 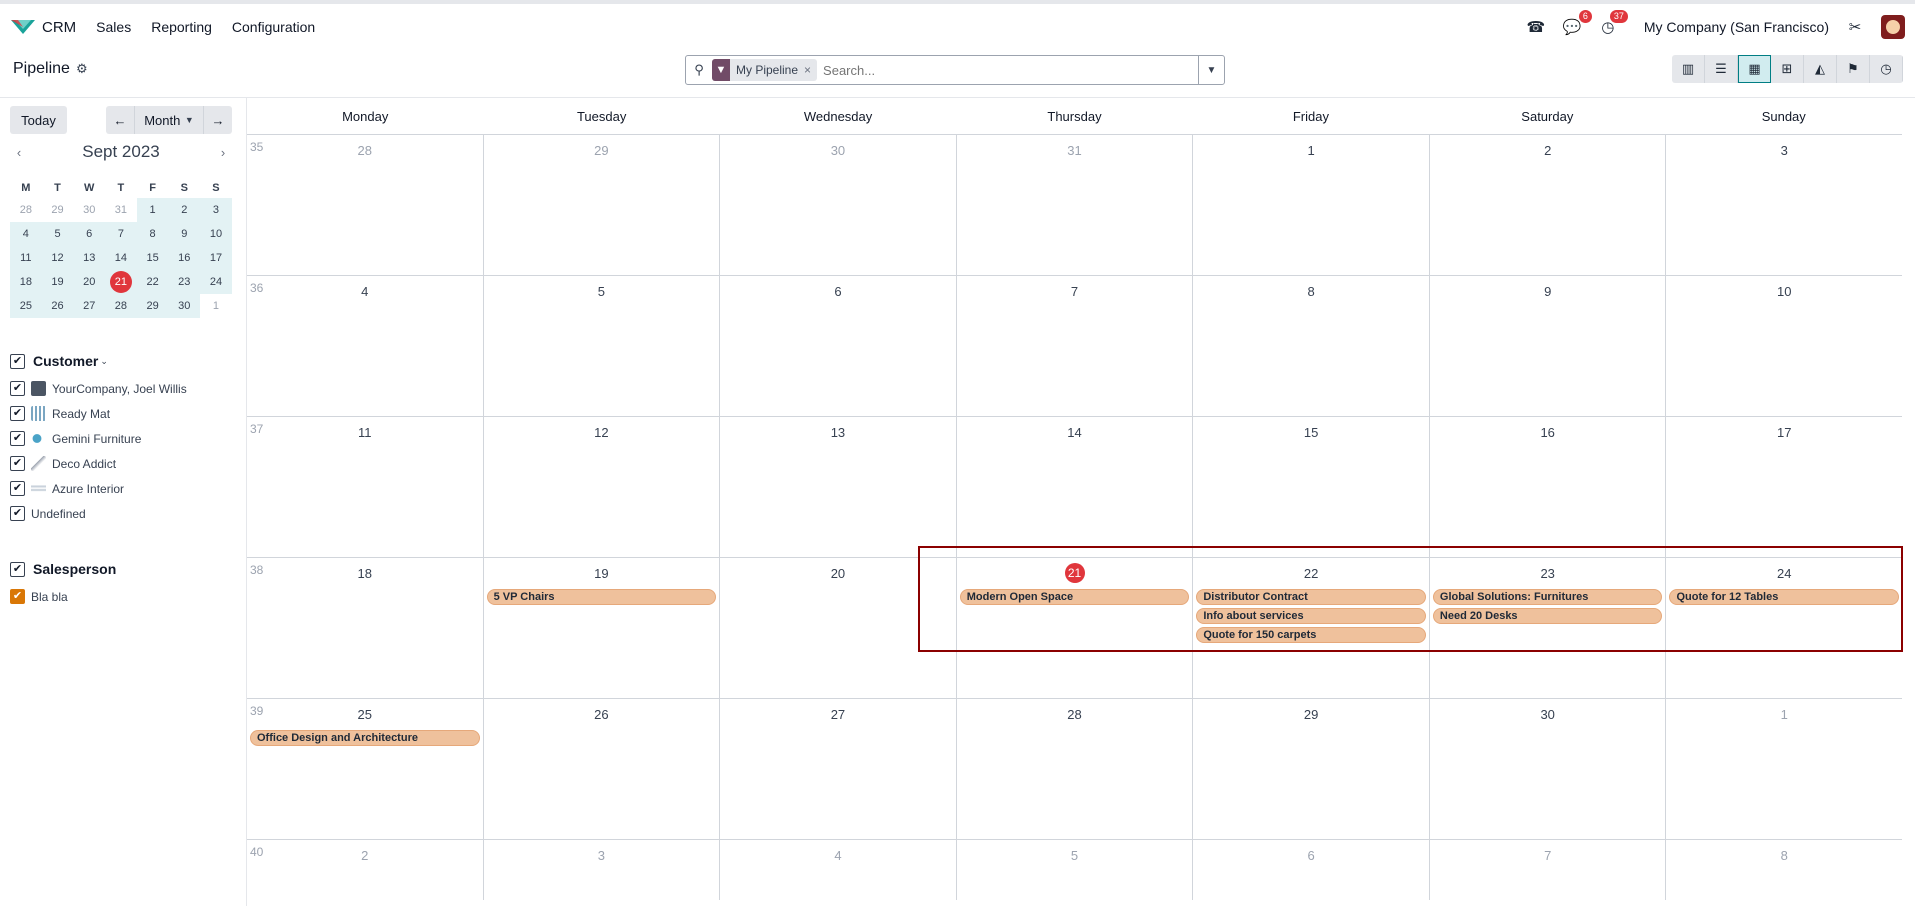 I want to click on calendar-day-cell: 8, so click(x=1784, y=870).